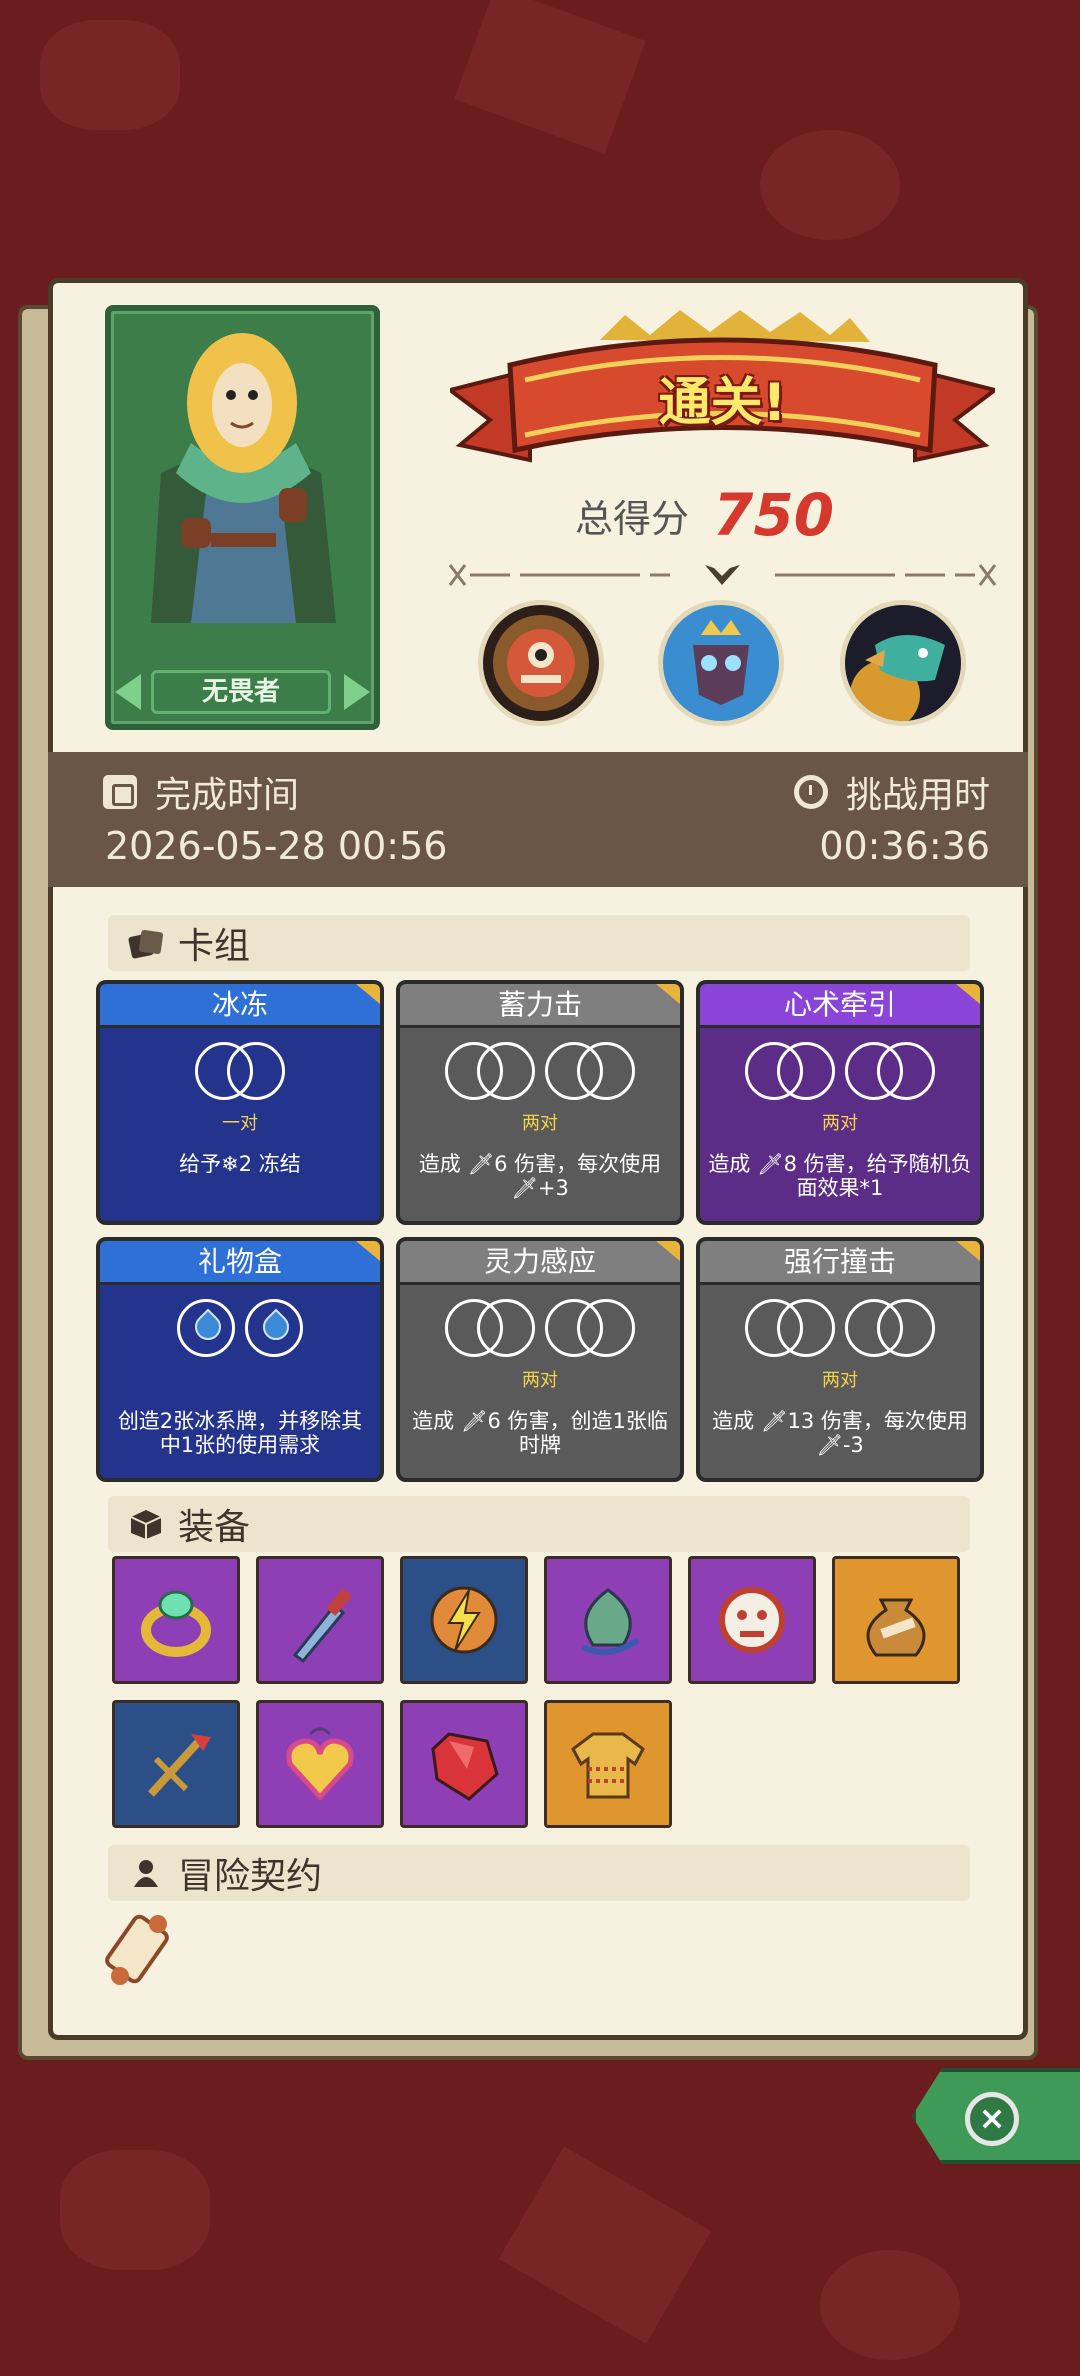 This screenshot has width=1080, height=2376. What do you see at coordinates (896, 1620) in the screenshot?
I see `money-bag-icon` at bounding box center [896, 1620].